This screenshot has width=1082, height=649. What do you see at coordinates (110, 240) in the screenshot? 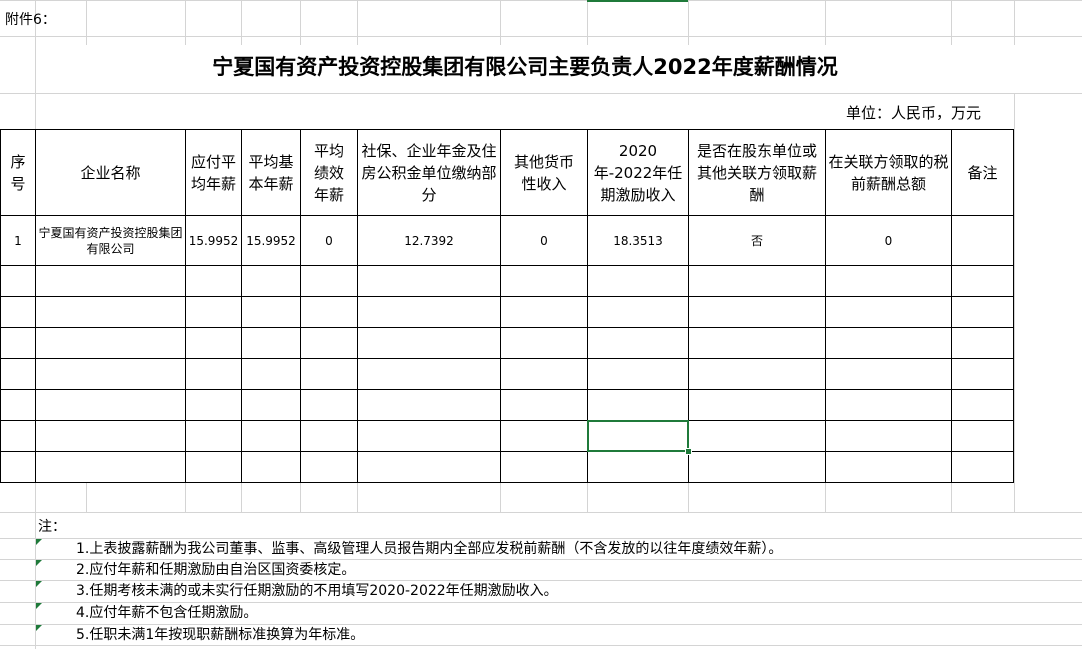
I see `cell-company: 宁夏国有资产投资控股集团有限公司` at bounding box center [110, 240].